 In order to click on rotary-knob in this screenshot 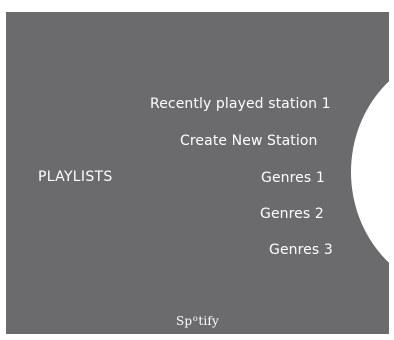, I will do `click(370, 172)`.